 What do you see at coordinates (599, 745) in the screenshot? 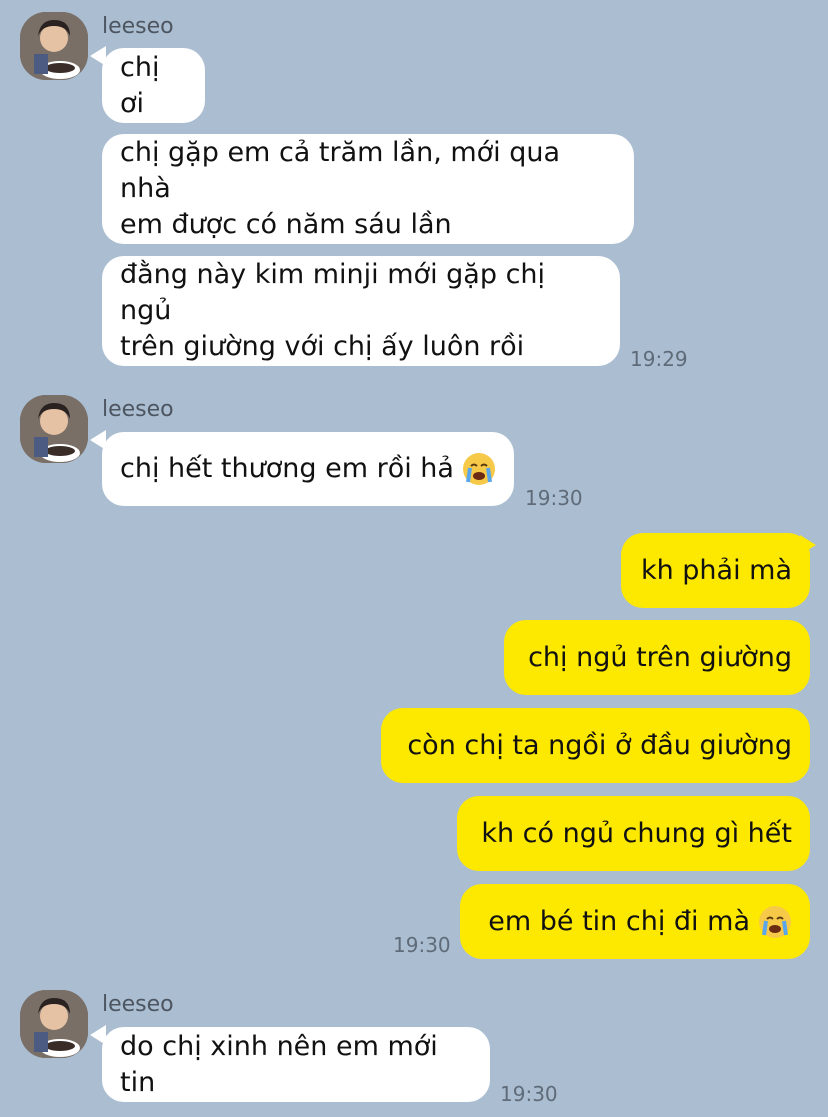
I see `message-text: còn chị ta ngồi ở đầu giường` at bounding box center [599, 745].